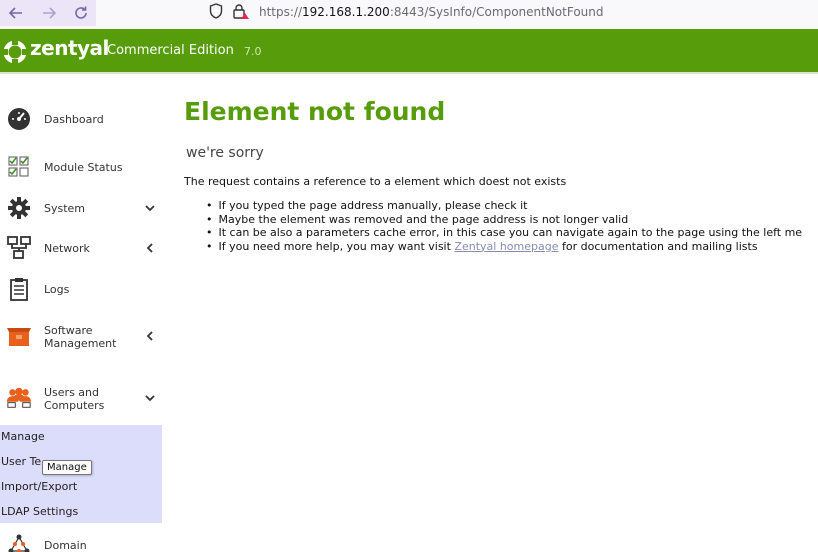  What do you see at coordinates (19, 248) in the screenshot?
I see `network-icon` at bounding box center [19, 248].